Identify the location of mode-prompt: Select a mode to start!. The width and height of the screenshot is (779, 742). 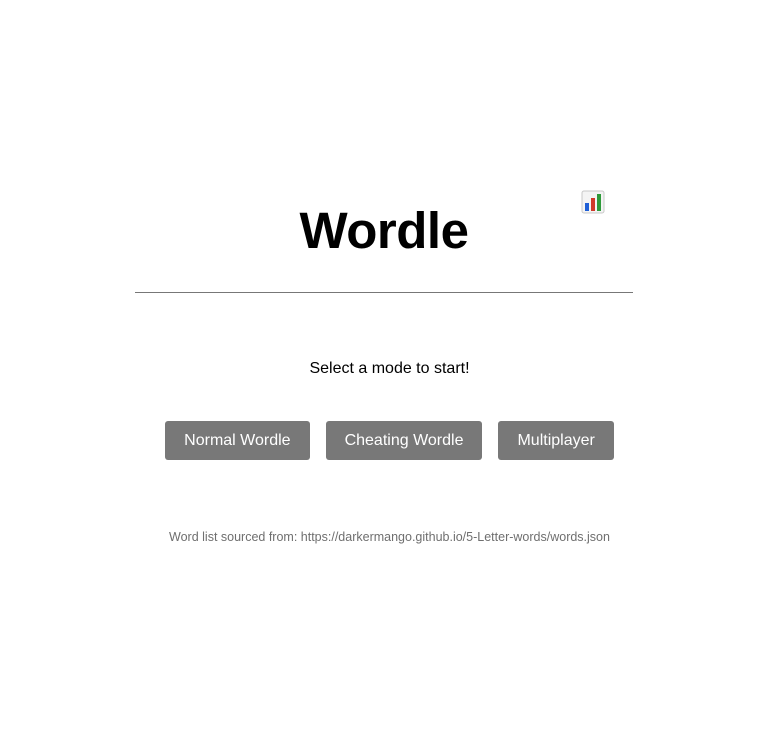
(389, 368).